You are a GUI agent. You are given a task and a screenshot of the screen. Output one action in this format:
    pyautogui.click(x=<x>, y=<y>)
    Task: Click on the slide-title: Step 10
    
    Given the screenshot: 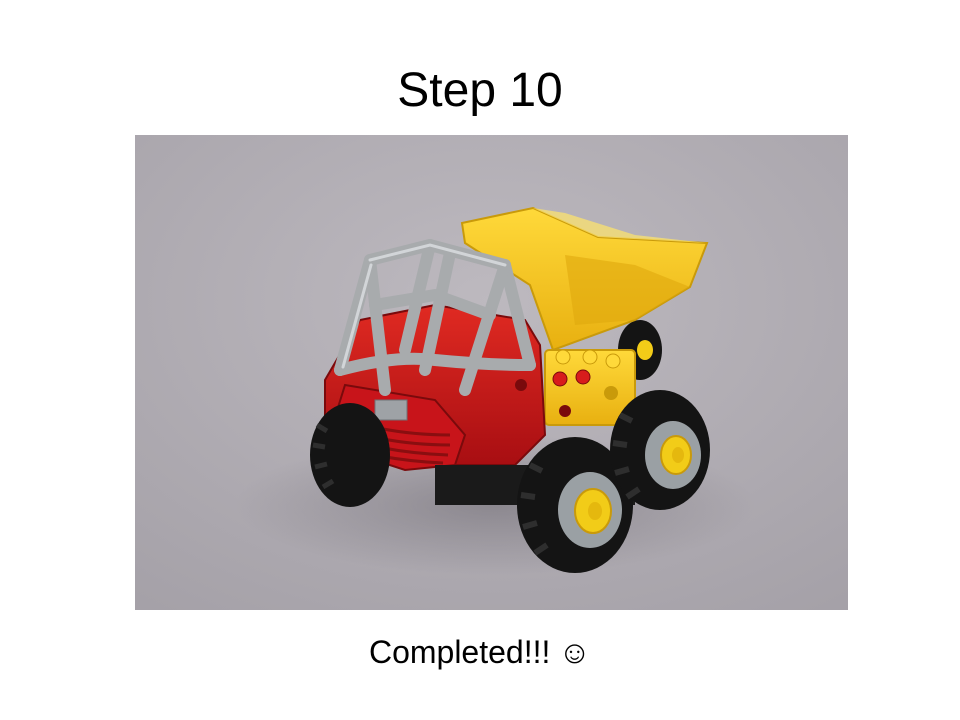 What is the action you would take?
    pyautogui.click(x=480, y=90)
    